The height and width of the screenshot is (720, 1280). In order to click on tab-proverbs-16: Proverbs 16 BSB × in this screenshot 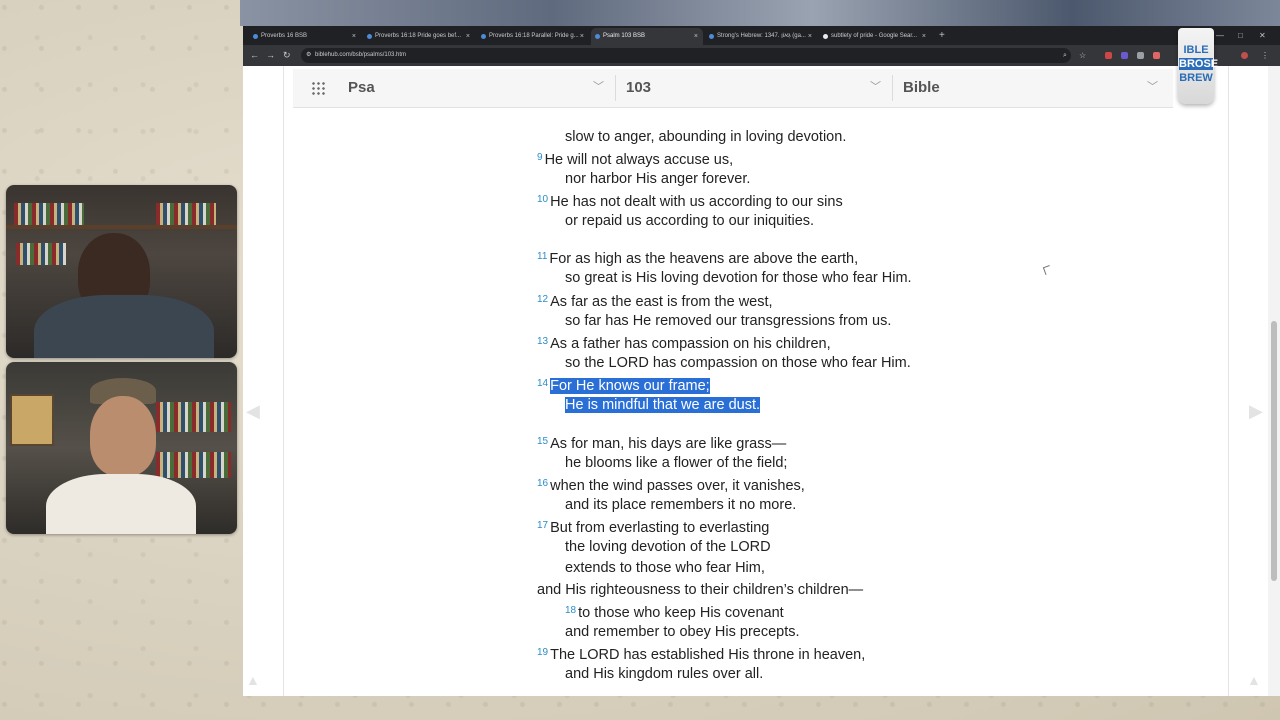, I will do `click(305, 36)`.